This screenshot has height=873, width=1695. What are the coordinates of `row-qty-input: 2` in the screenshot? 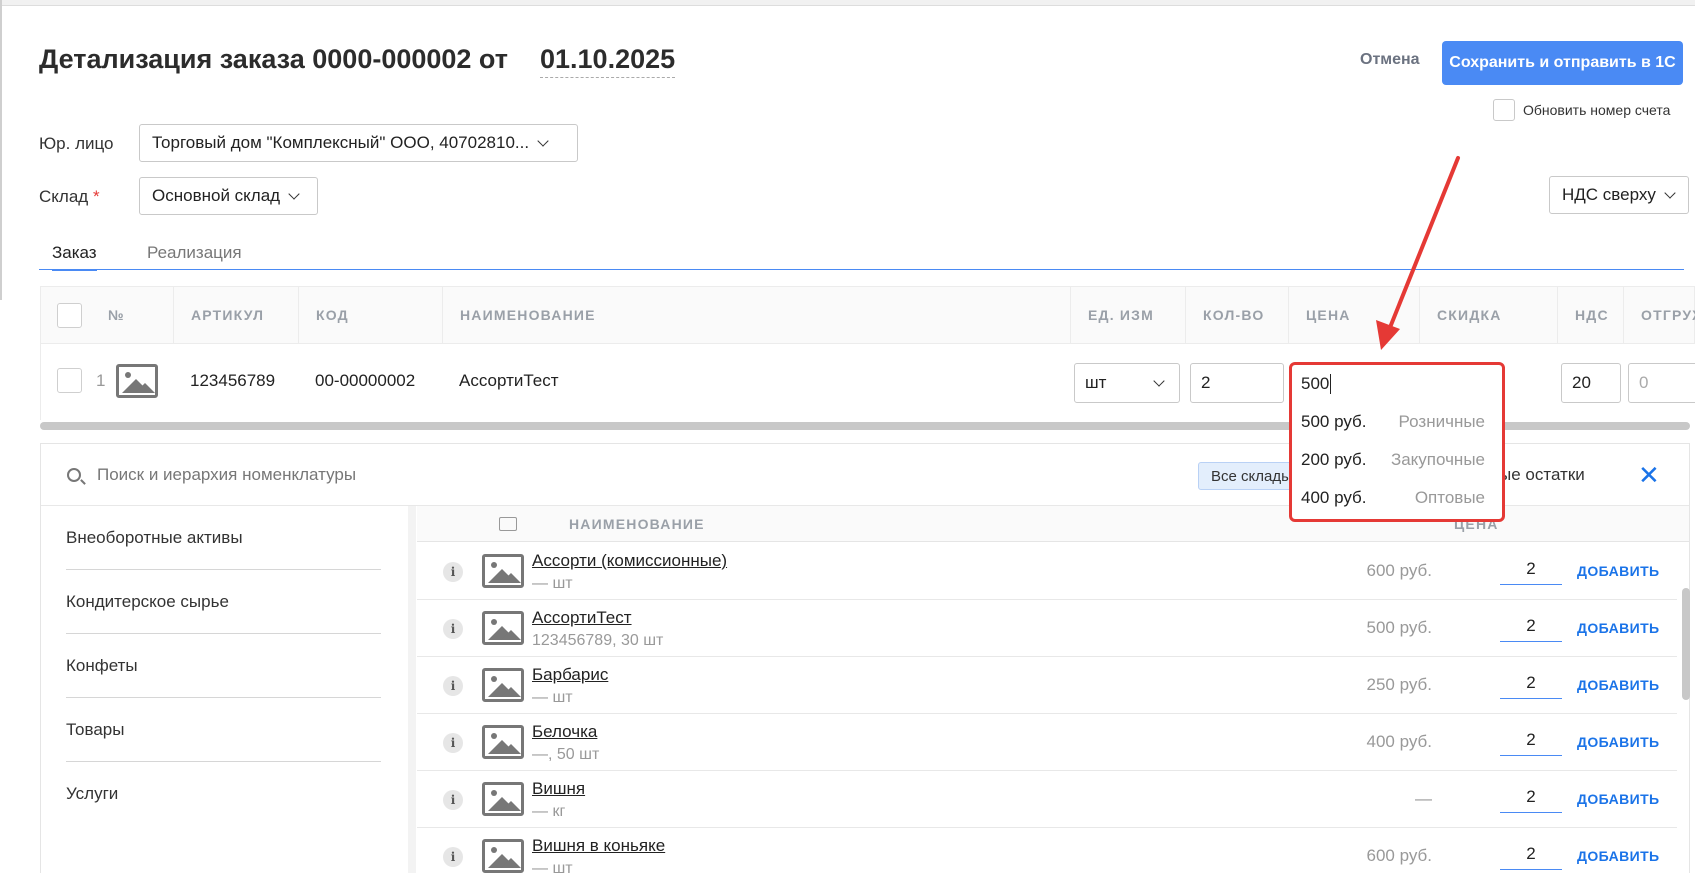 It's located at (1237, 383).